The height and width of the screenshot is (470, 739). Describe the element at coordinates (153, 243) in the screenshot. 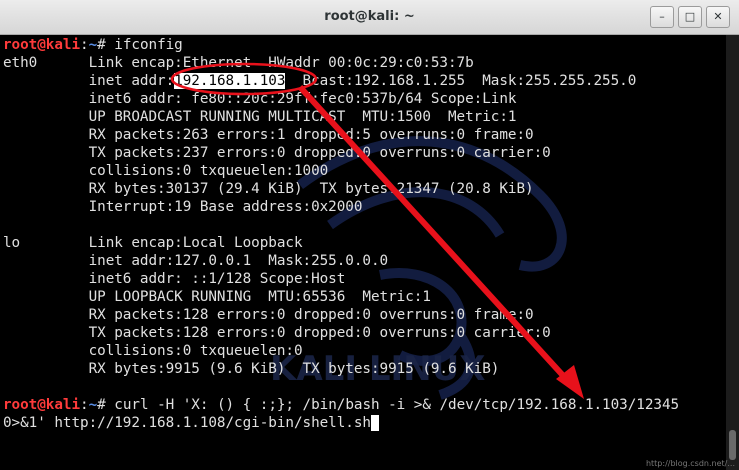

I see `output-line: lo Link encap:Local Loopback` at that location.